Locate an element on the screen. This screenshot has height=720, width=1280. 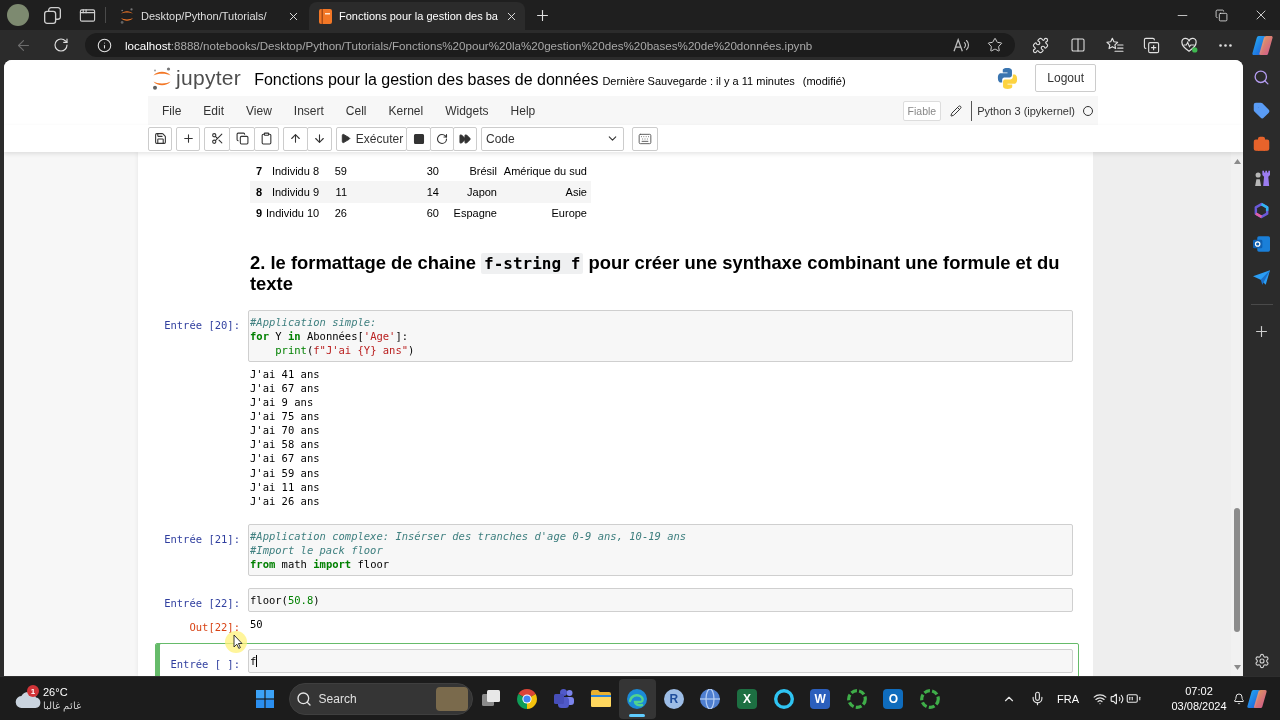
insert-cell-button is located at coordinates (188, 138).